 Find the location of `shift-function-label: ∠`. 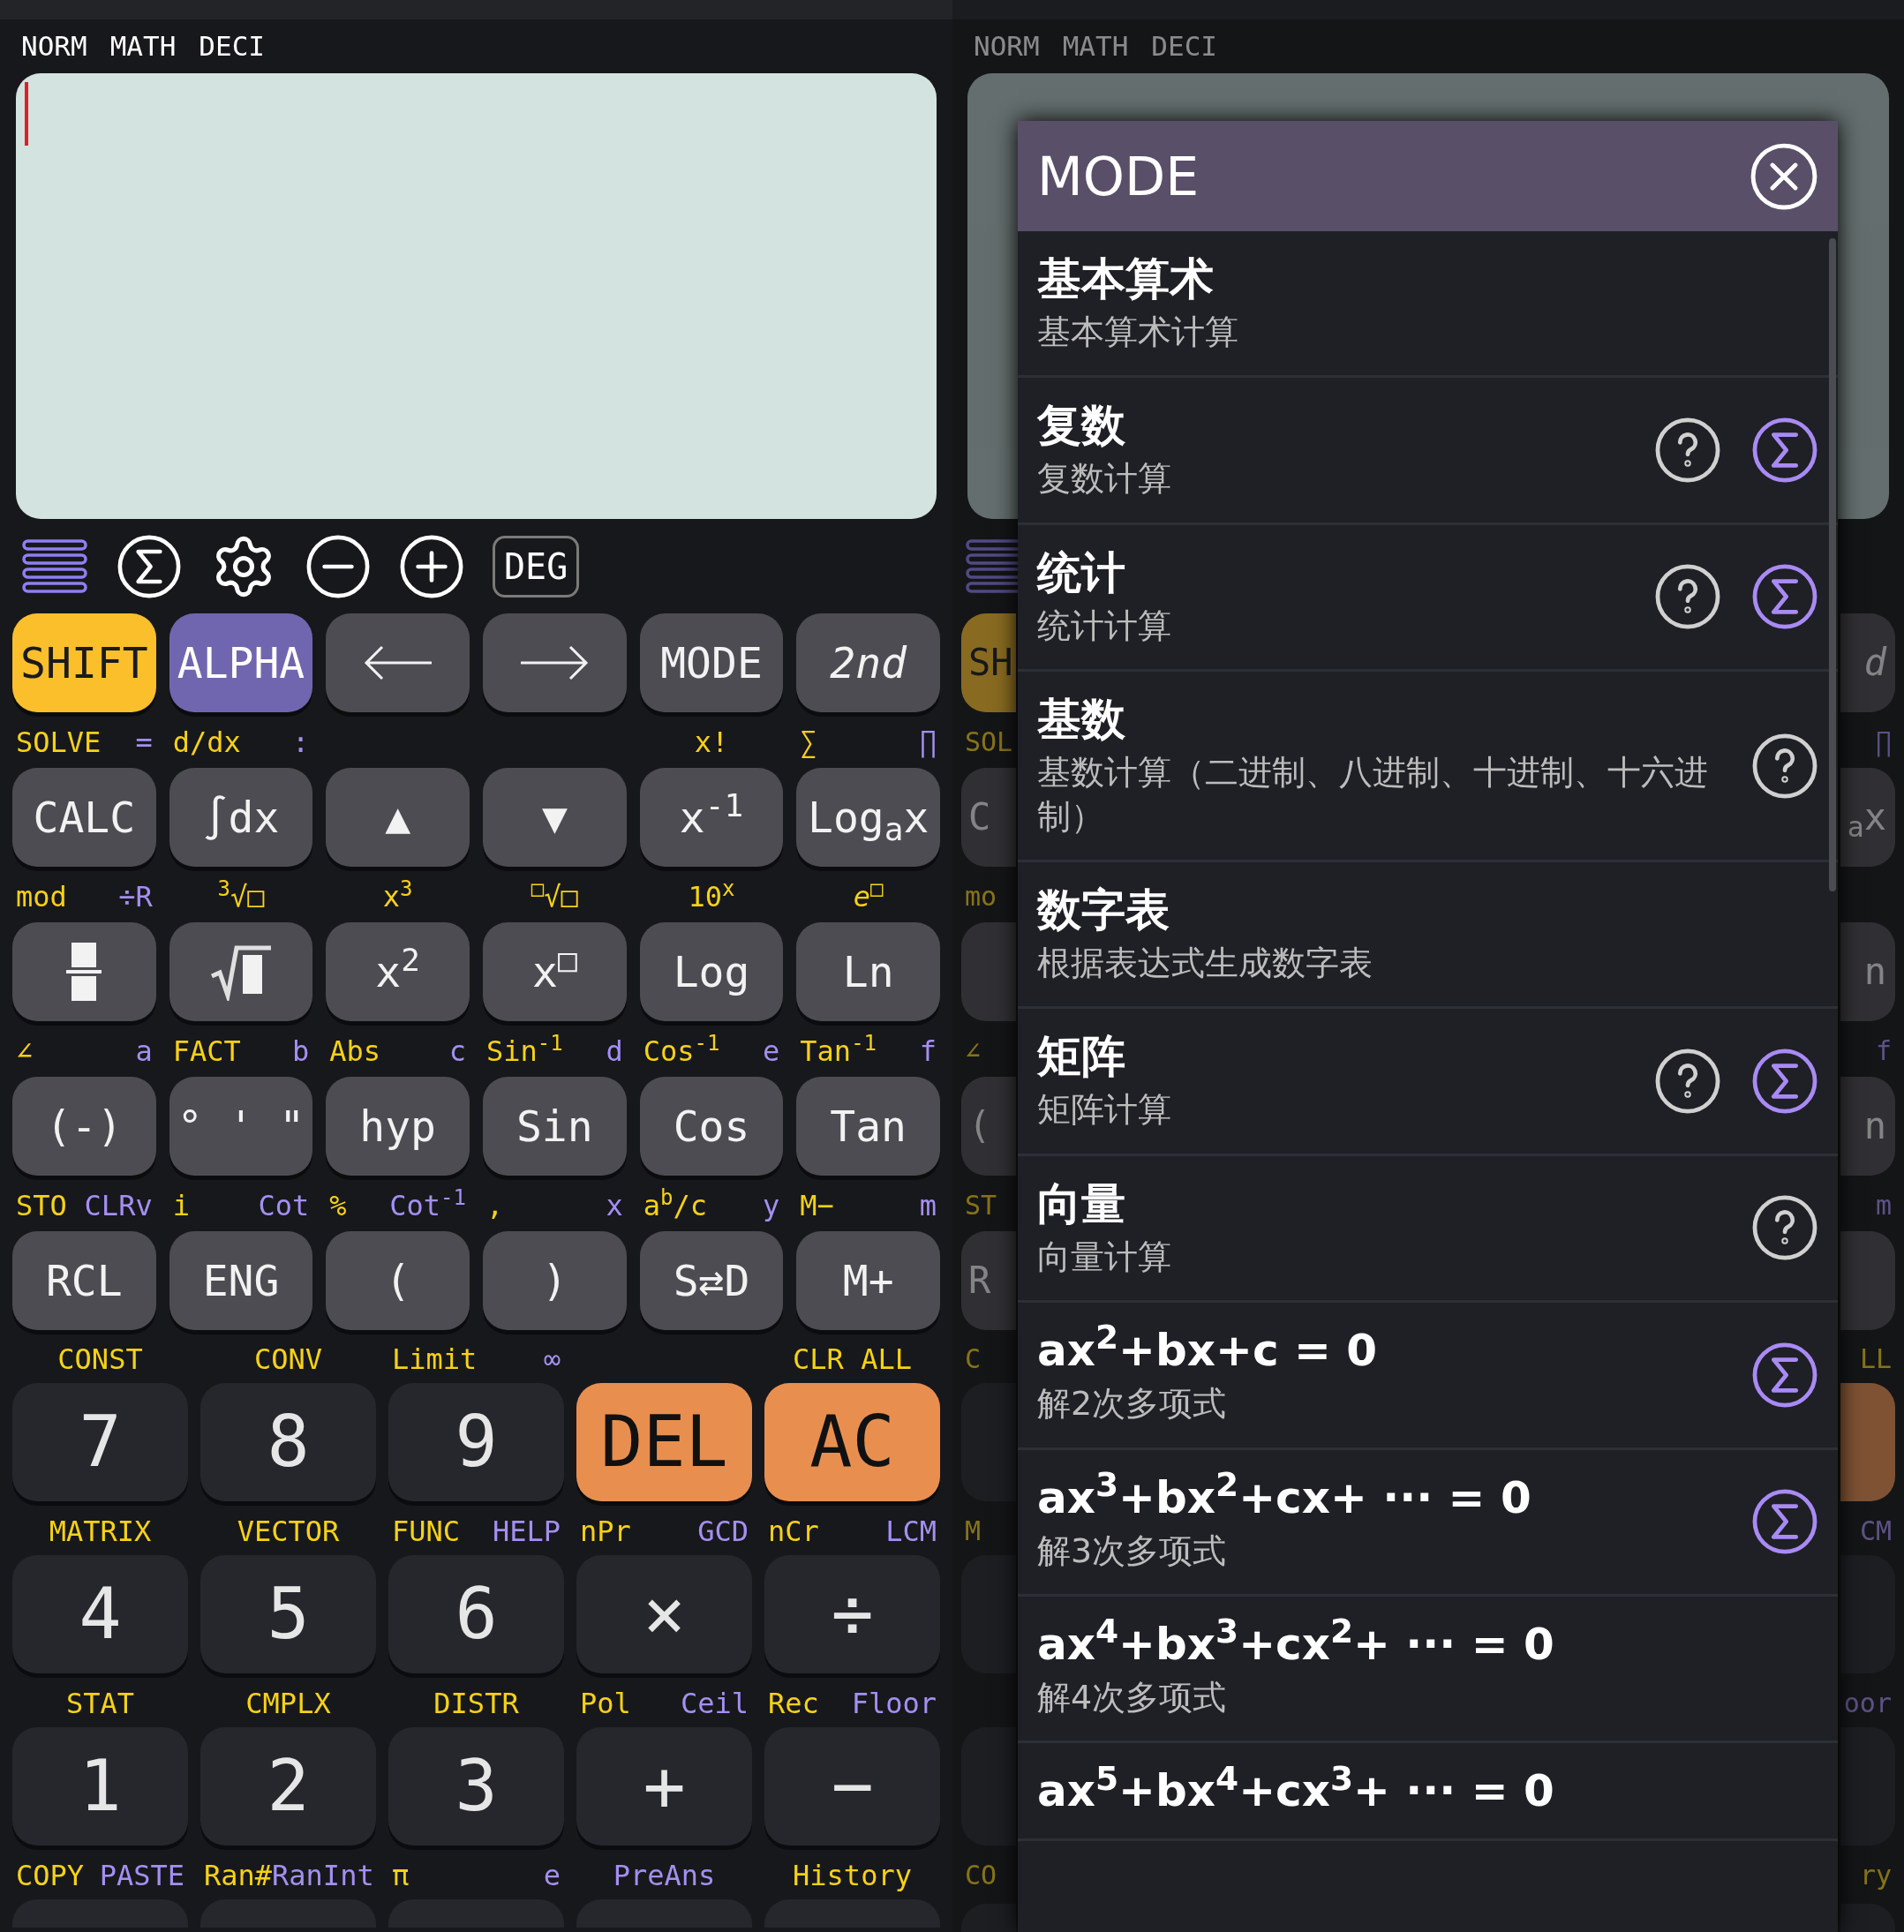

shift-function-label: ∠ is located at coordinates (25, 1051).